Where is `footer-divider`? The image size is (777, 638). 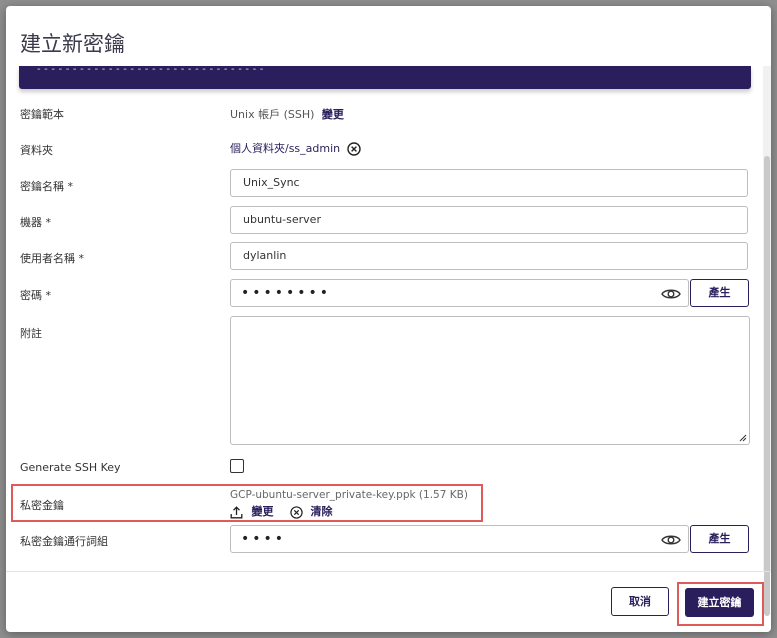
footer-divider is located at coordinates (388, 571).